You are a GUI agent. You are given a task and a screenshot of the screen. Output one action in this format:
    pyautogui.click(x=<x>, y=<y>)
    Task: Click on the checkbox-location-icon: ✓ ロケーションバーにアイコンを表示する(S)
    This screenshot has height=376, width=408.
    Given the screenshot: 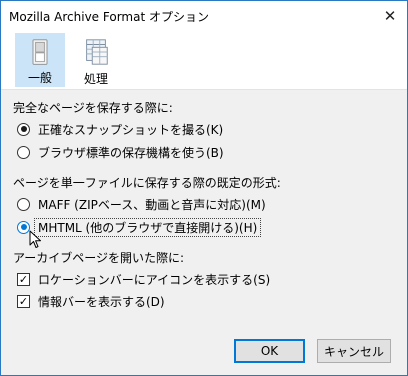 What is the action you would take?
    pyautogui.click(x=143, y=279)
    